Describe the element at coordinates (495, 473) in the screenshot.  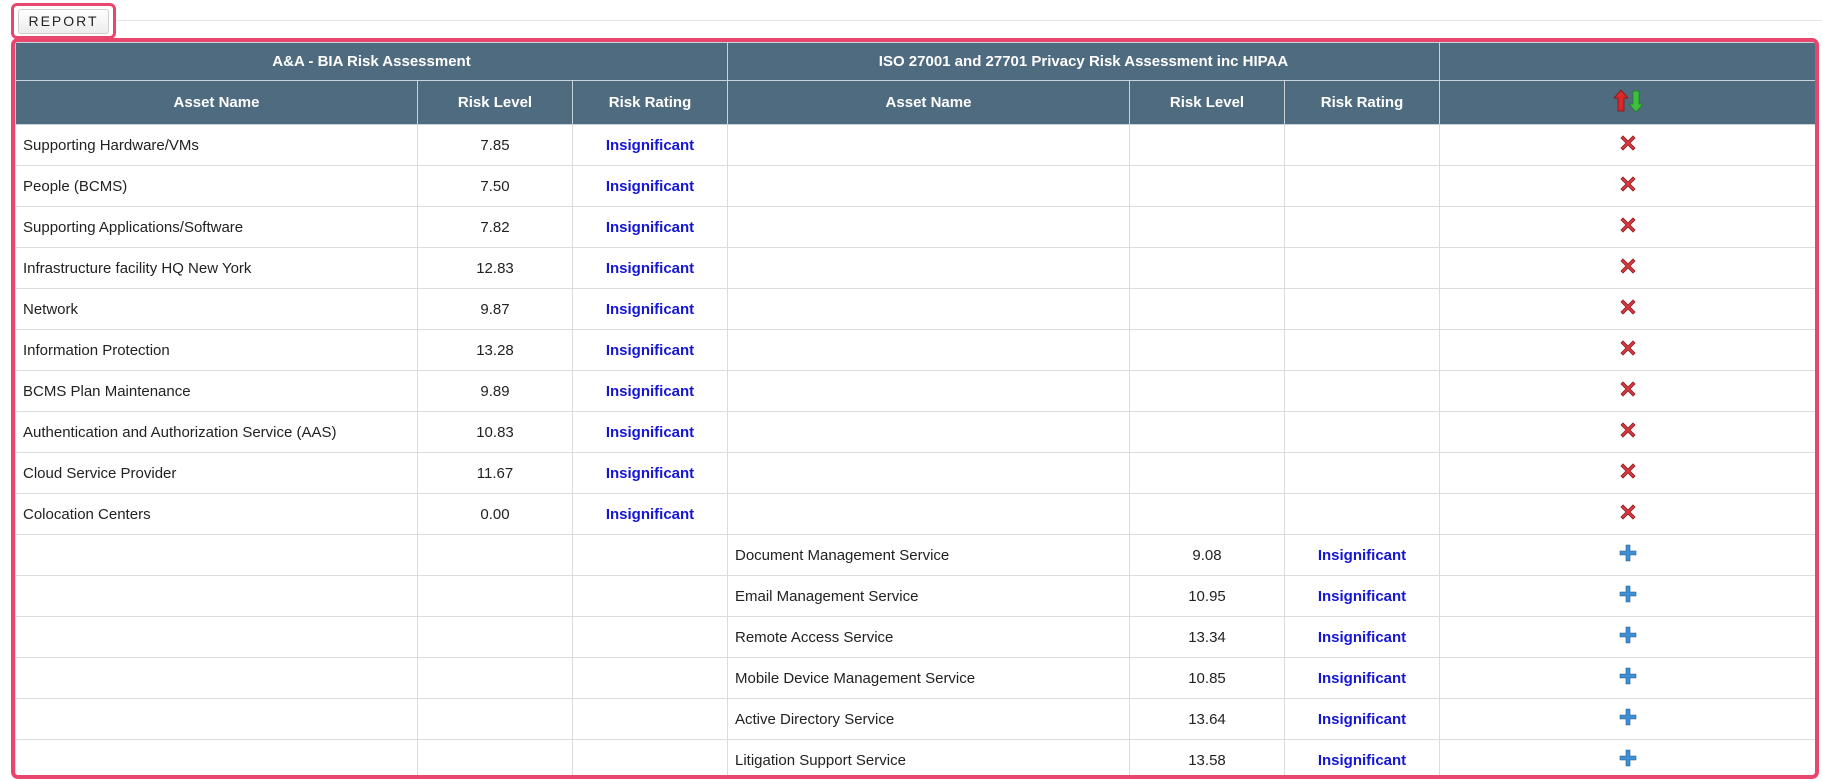
I see `risk-level-cell: 11.67` at that location.